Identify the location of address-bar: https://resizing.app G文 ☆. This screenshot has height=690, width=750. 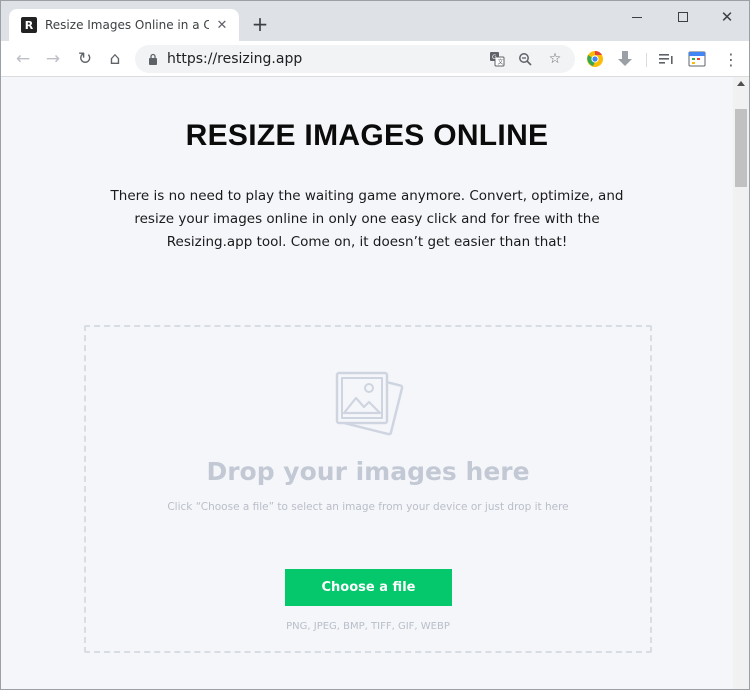
(355, 59).